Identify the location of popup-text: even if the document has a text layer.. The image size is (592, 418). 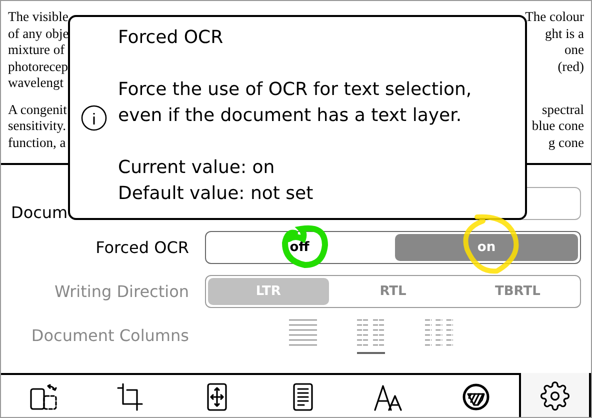
(290, 116).